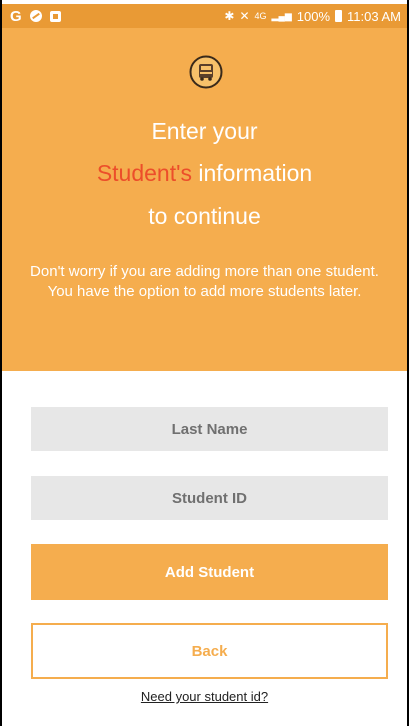 This screenshot has height=726, width=409. I want to click on status-bar: G ✱ ✕ 4G ▂▄▆ 100% 11:03 AM, so click(204, 16).